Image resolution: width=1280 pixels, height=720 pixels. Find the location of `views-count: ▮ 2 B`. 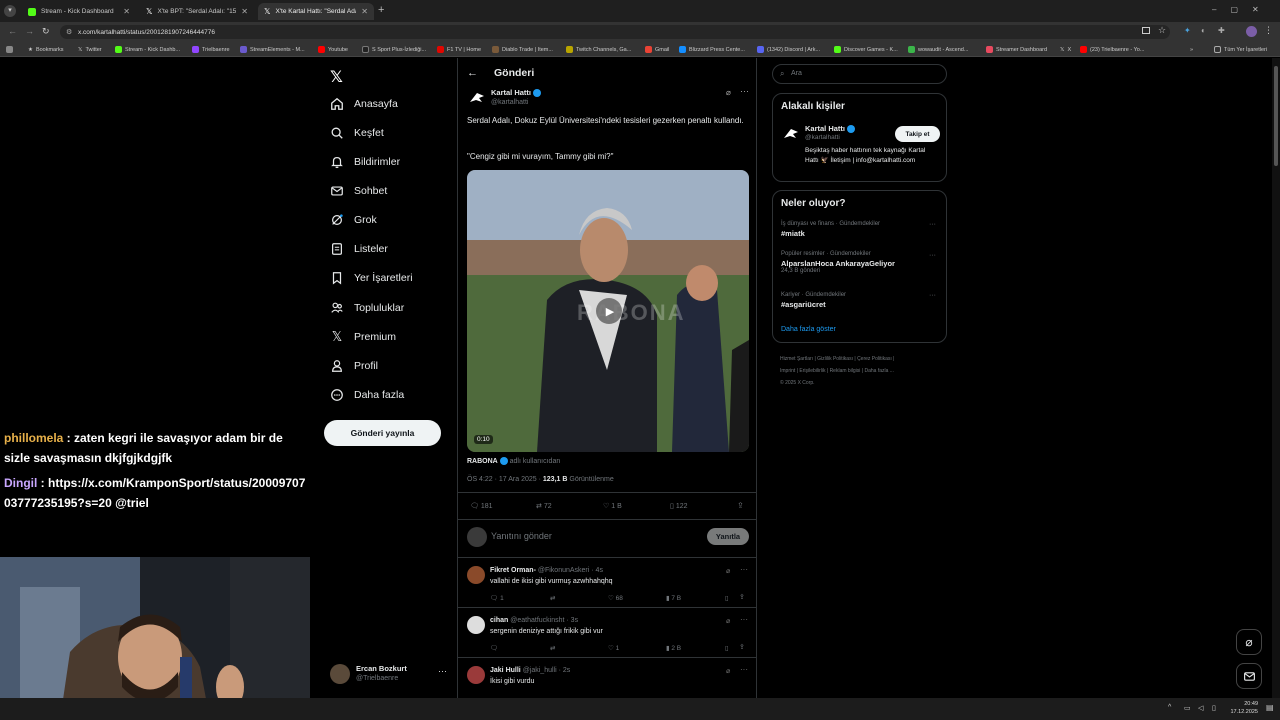

views-count: ▮ 2 B is located at coordinates (673, 648).